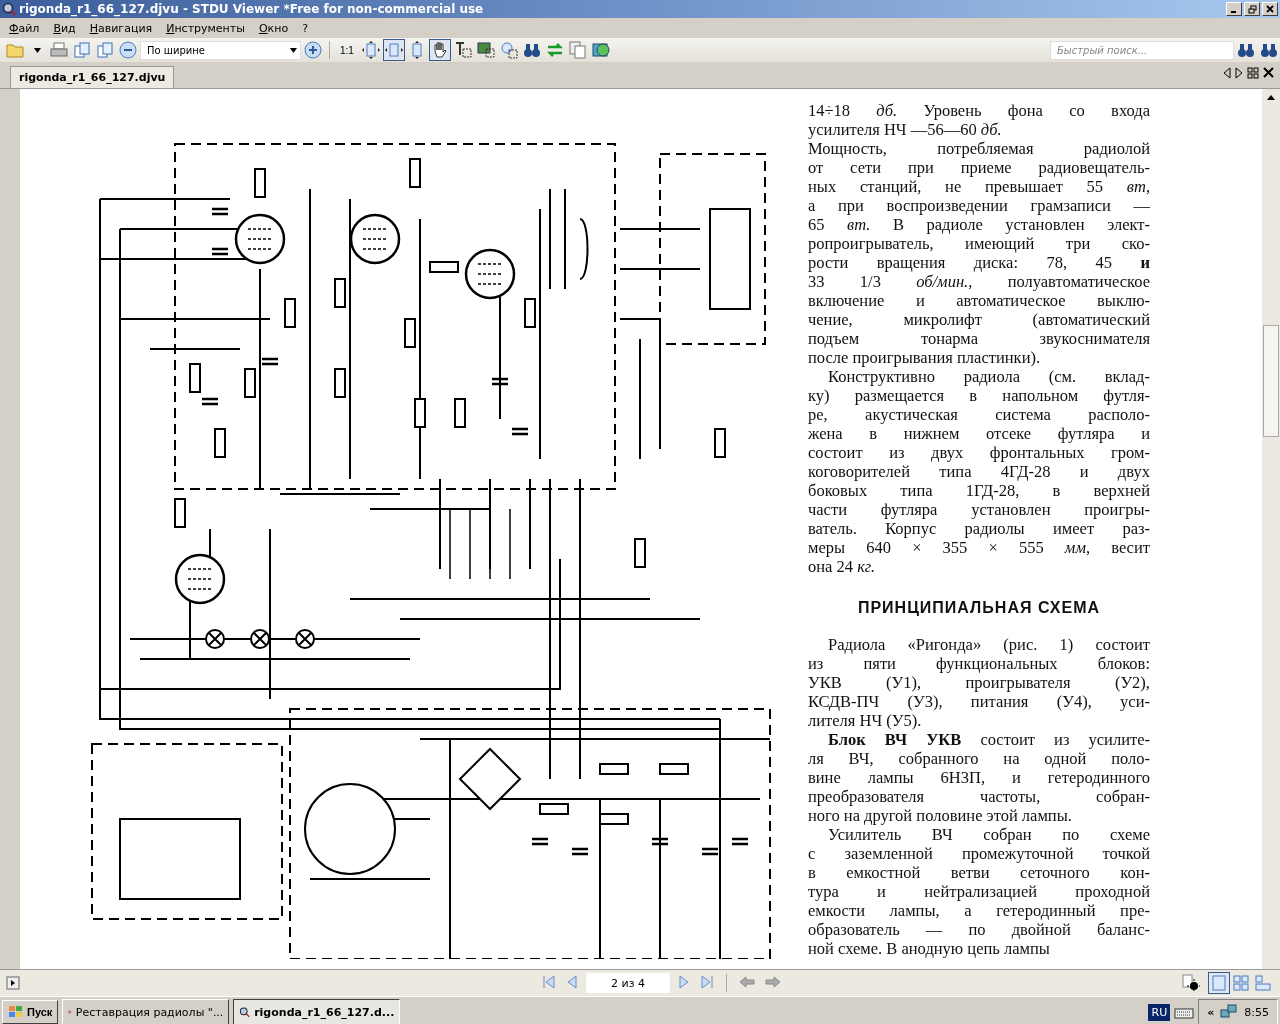 This screenshot has height=1024, width=1280. What do you see at coordinates (600, 50) in the screenshot?
I see `globe-icon` at bounding box center [600, 50].